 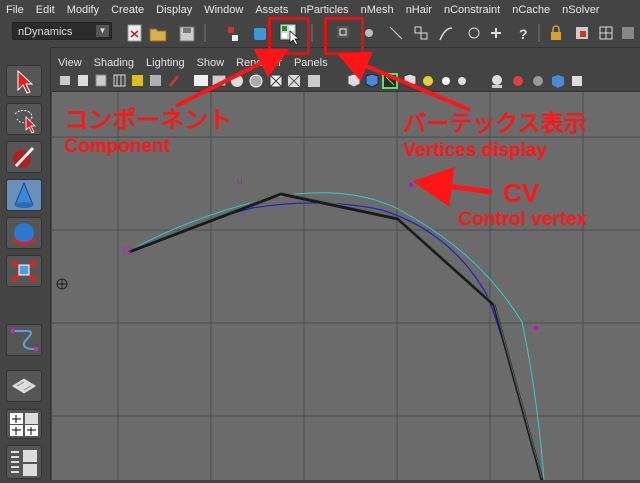 What do you see at coordinates (496, 33) in the screenshot?
I see `handle-display-icon` at bounding box center [496, 33].